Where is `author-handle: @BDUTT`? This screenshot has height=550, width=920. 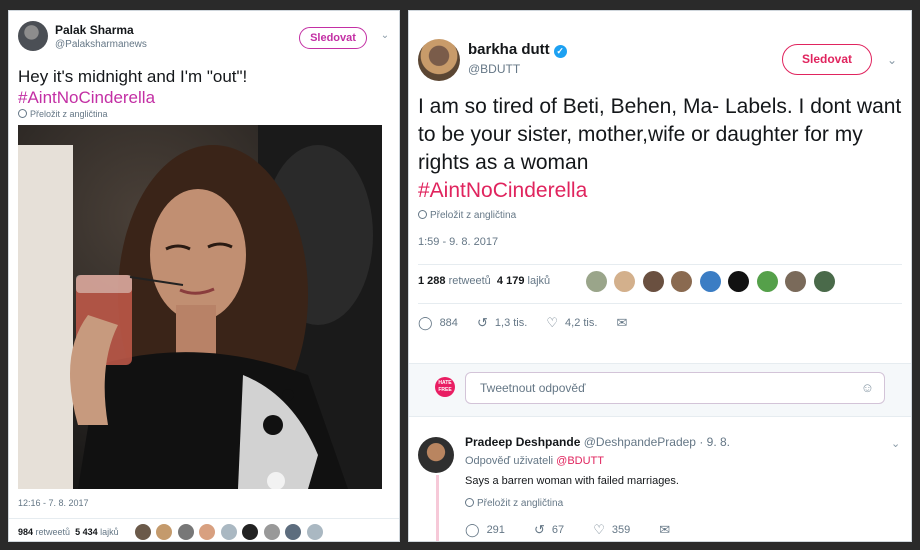 author-handle: @BDUTT is located at coordinates (494, 69).